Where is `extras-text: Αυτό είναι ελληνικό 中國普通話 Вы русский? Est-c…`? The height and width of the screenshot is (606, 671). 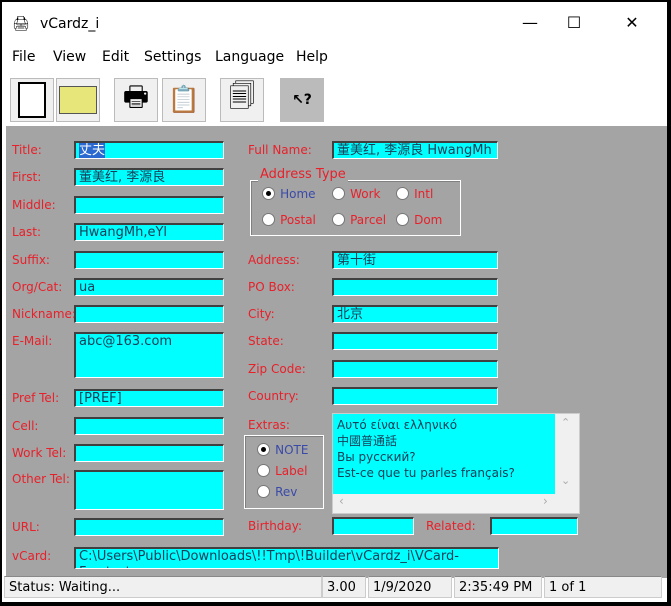 extras-text: Αυτό είναι ελληνικό 中國普通話 Вы русский? Est-c… is located at coordinates (444, 454).